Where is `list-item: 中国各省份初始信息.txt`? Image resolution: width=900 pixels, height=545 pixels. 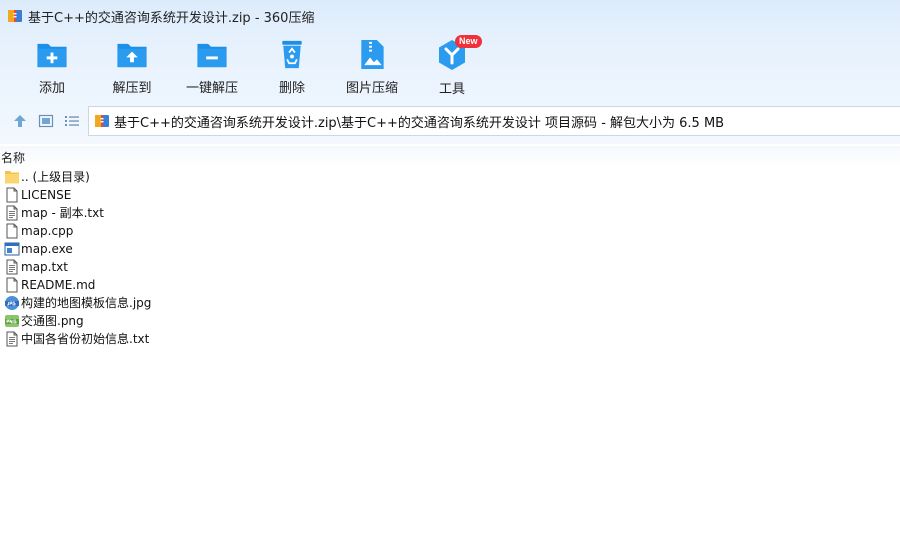 list-item: 中国各省份初始信息.txt is located at coordinates (450, 339).